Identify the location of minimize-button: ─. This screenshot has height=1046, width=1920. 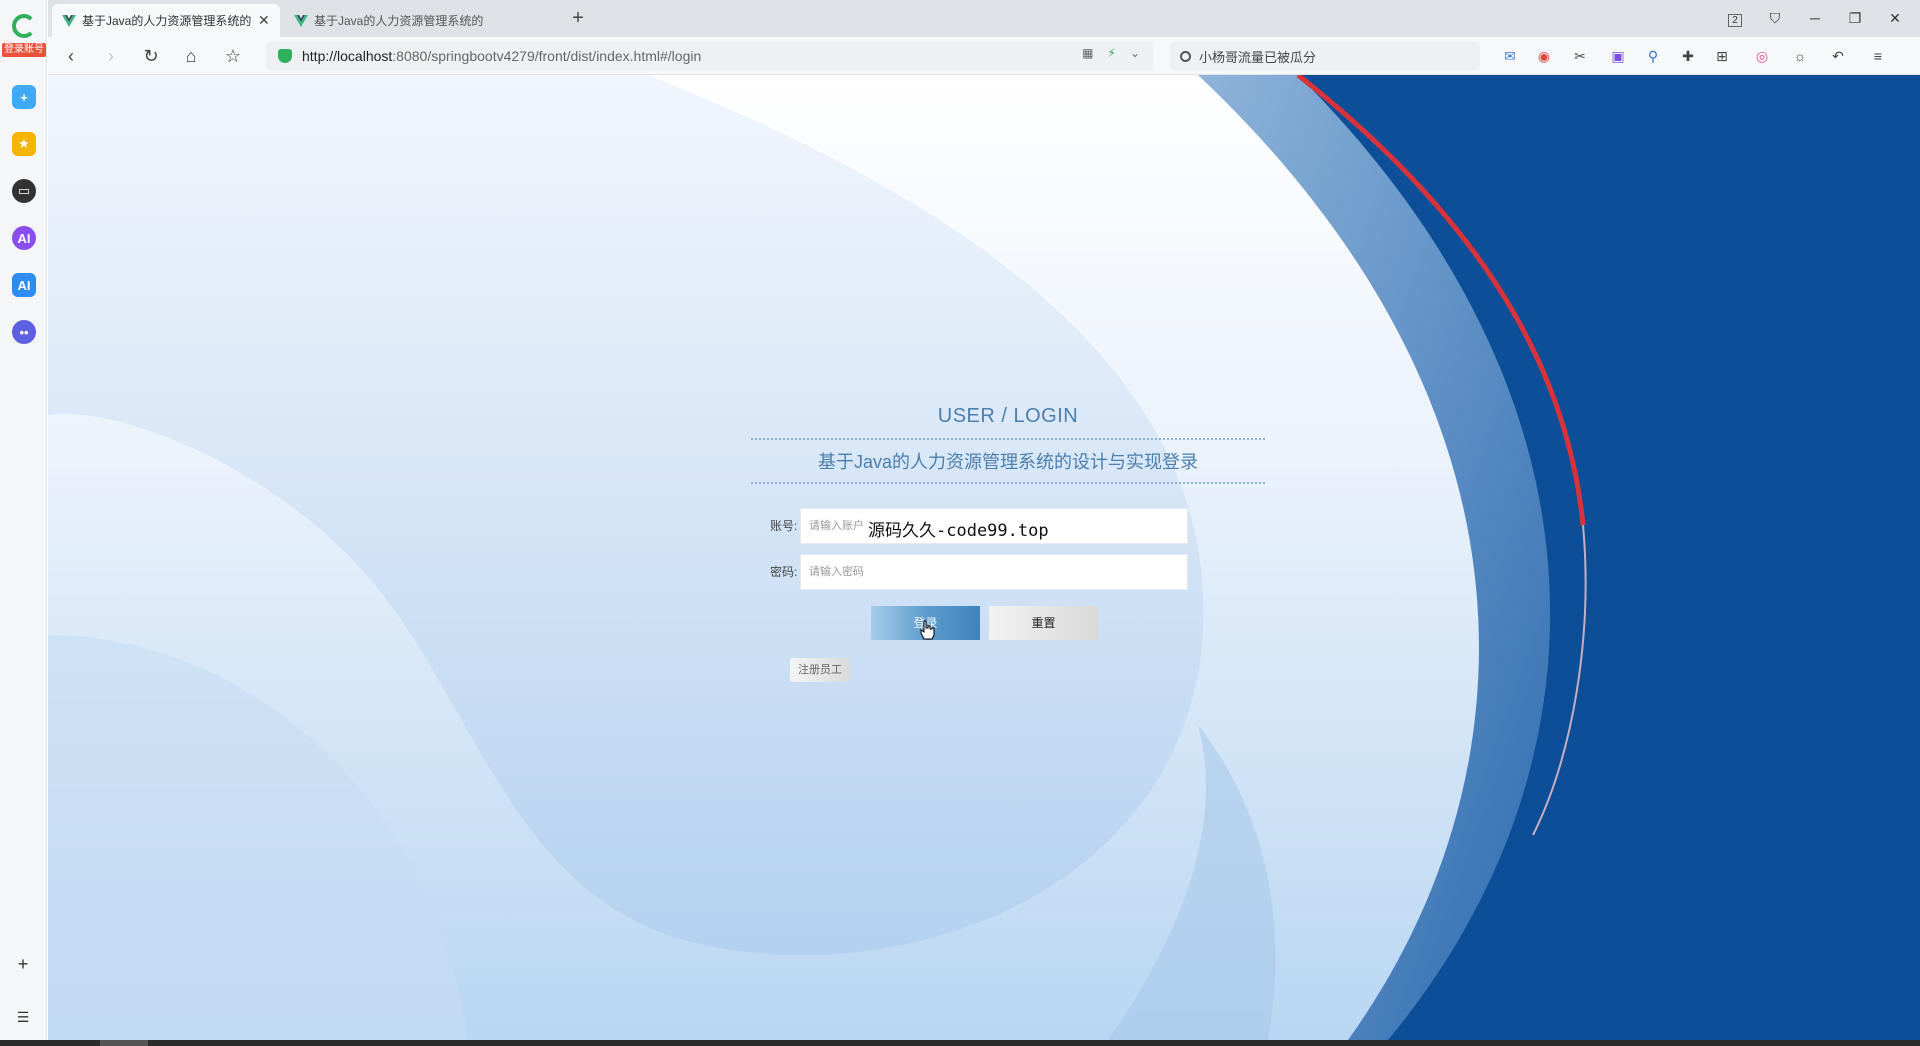
(1815, 18).